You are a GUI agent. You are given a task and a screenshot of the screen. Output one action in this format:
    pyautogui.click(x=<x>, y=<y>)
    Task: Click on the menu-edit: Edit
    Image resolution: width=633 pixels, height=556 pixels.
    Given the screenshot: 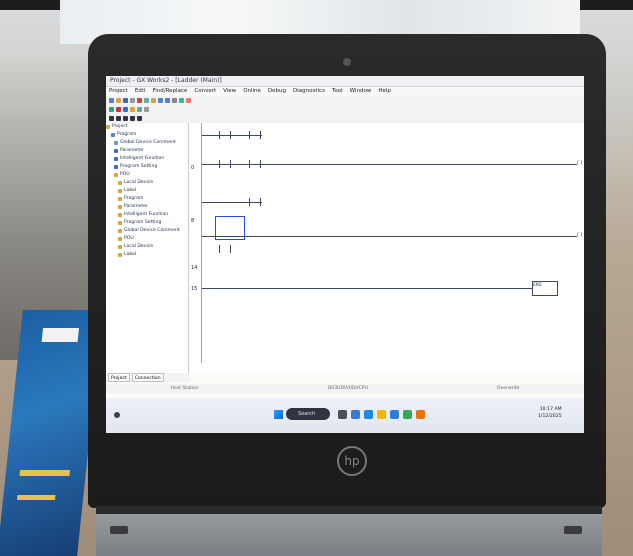 What is the action you would take?
    pyautogui.click(x=140, y=91)
    